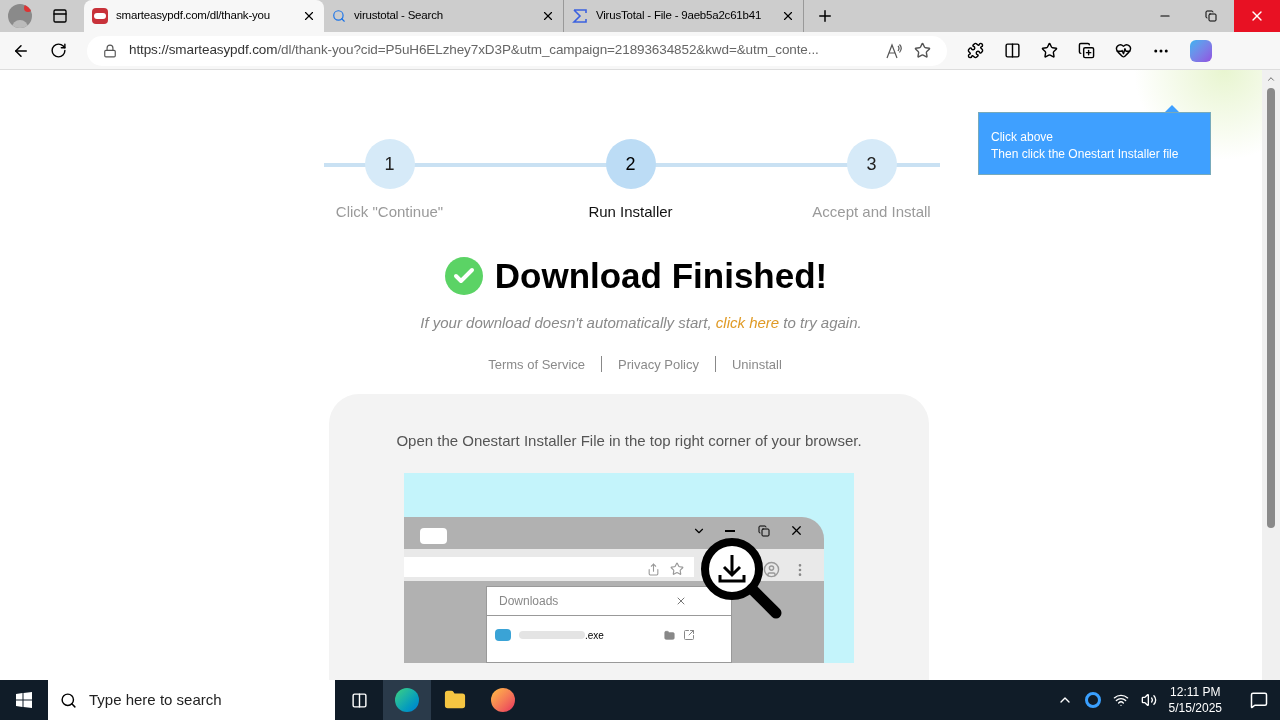 This screenshot has height=720, width=1280. What do you see at coordinates (653, 569) in the screenshot?
I see `share-icon` at bounding box center [653, 569].